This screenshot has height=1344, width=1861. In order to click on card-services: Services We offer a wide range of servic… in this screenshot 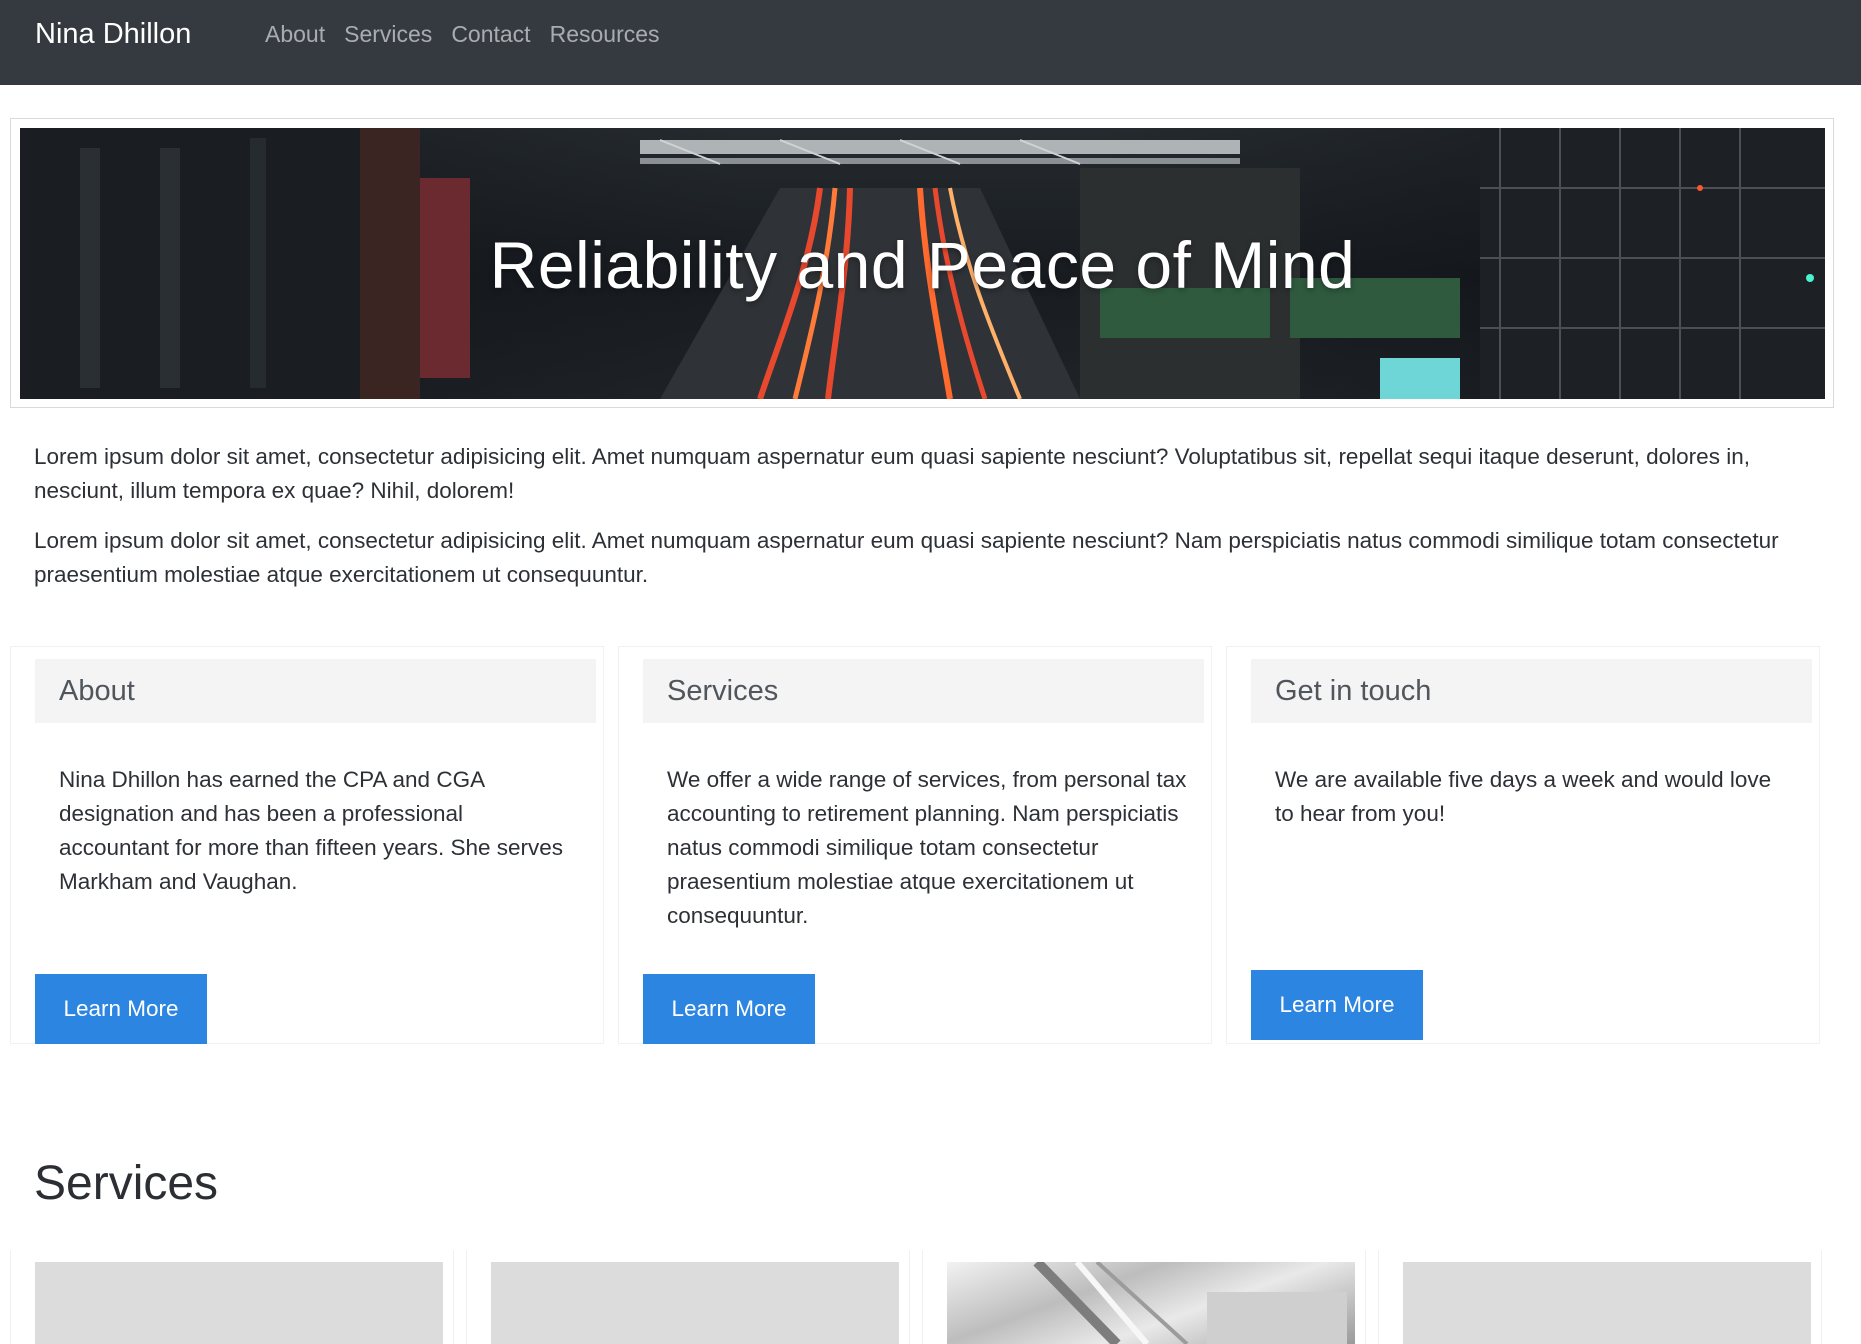, I will do `click(915, 845)`.